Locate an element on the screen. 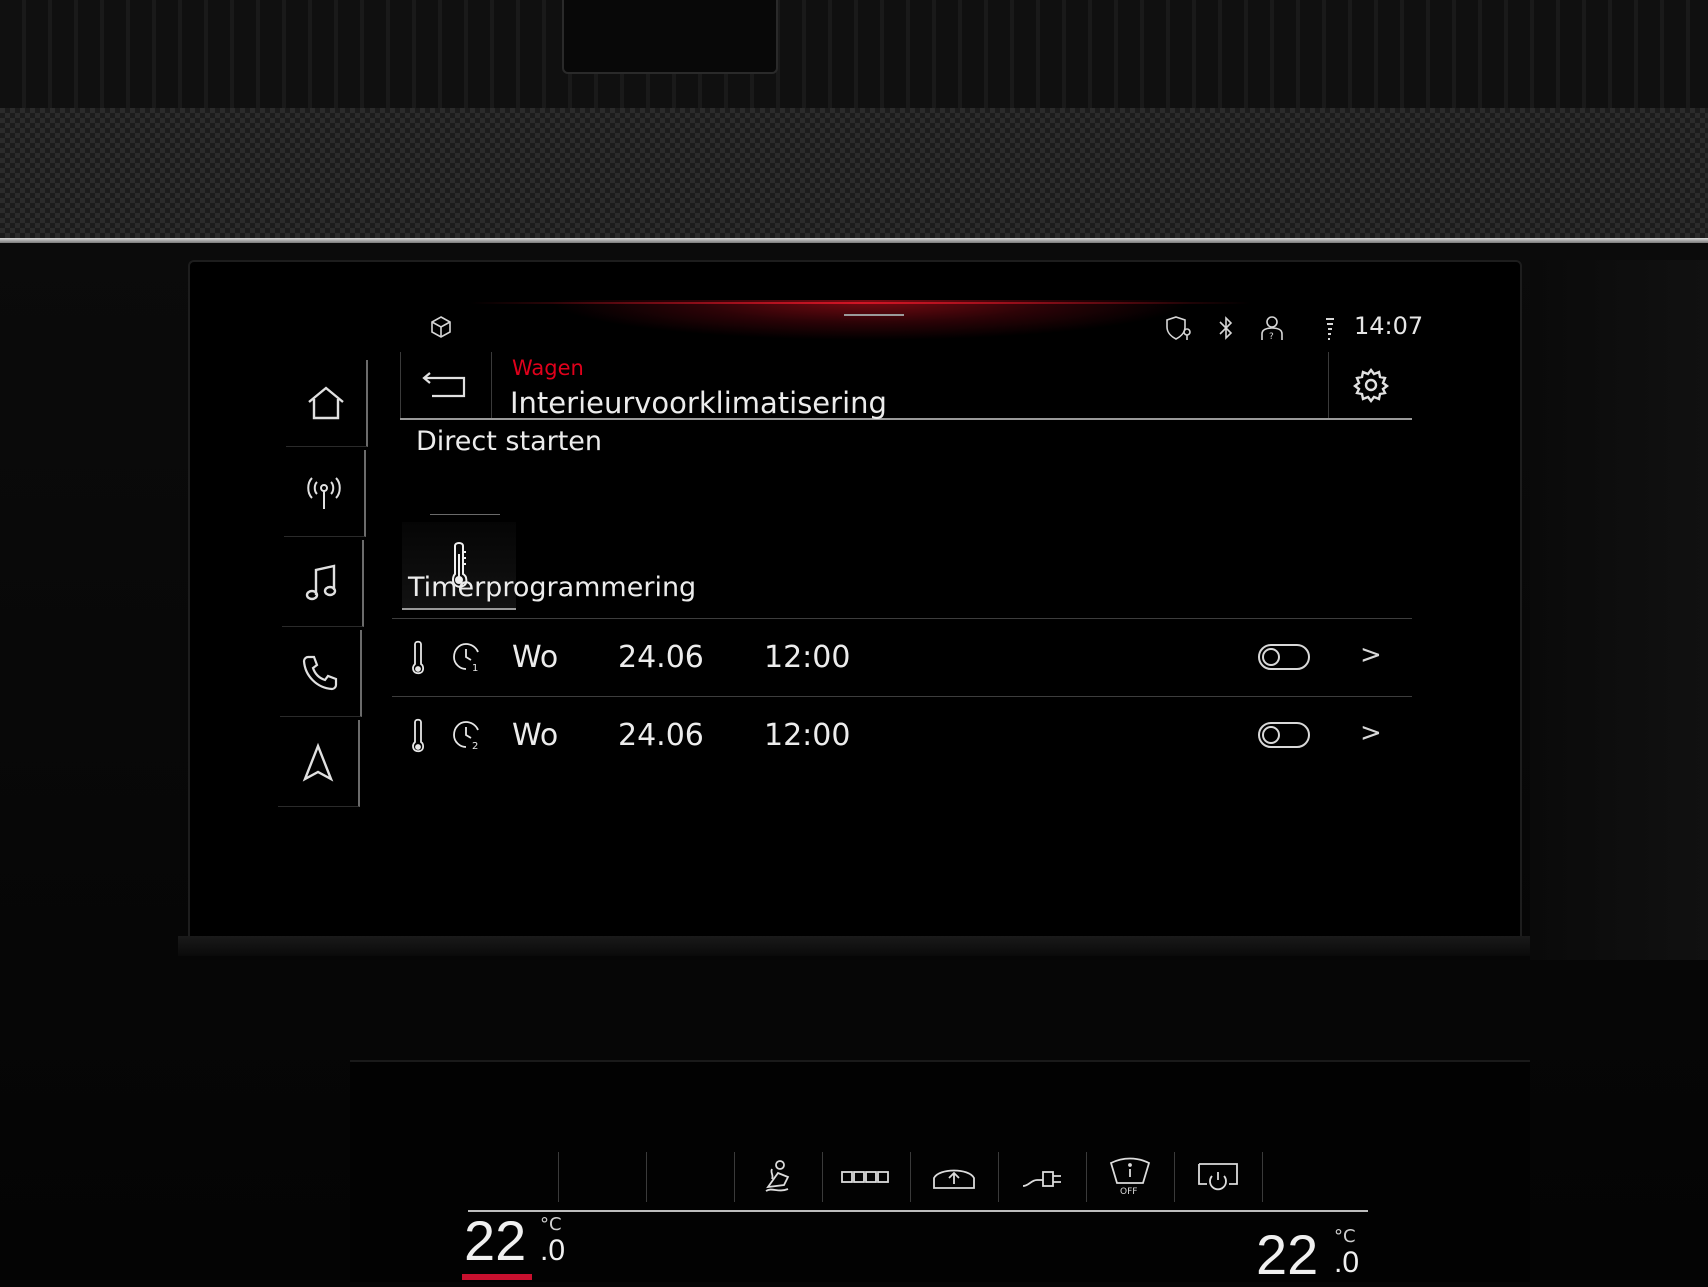  climate-divider is located at coordinates (918, 1211).